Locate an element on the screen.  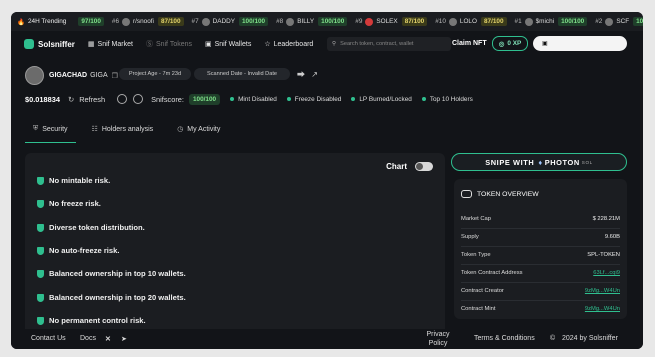
history-icon: ◷ is located at coordinates (180, 129).